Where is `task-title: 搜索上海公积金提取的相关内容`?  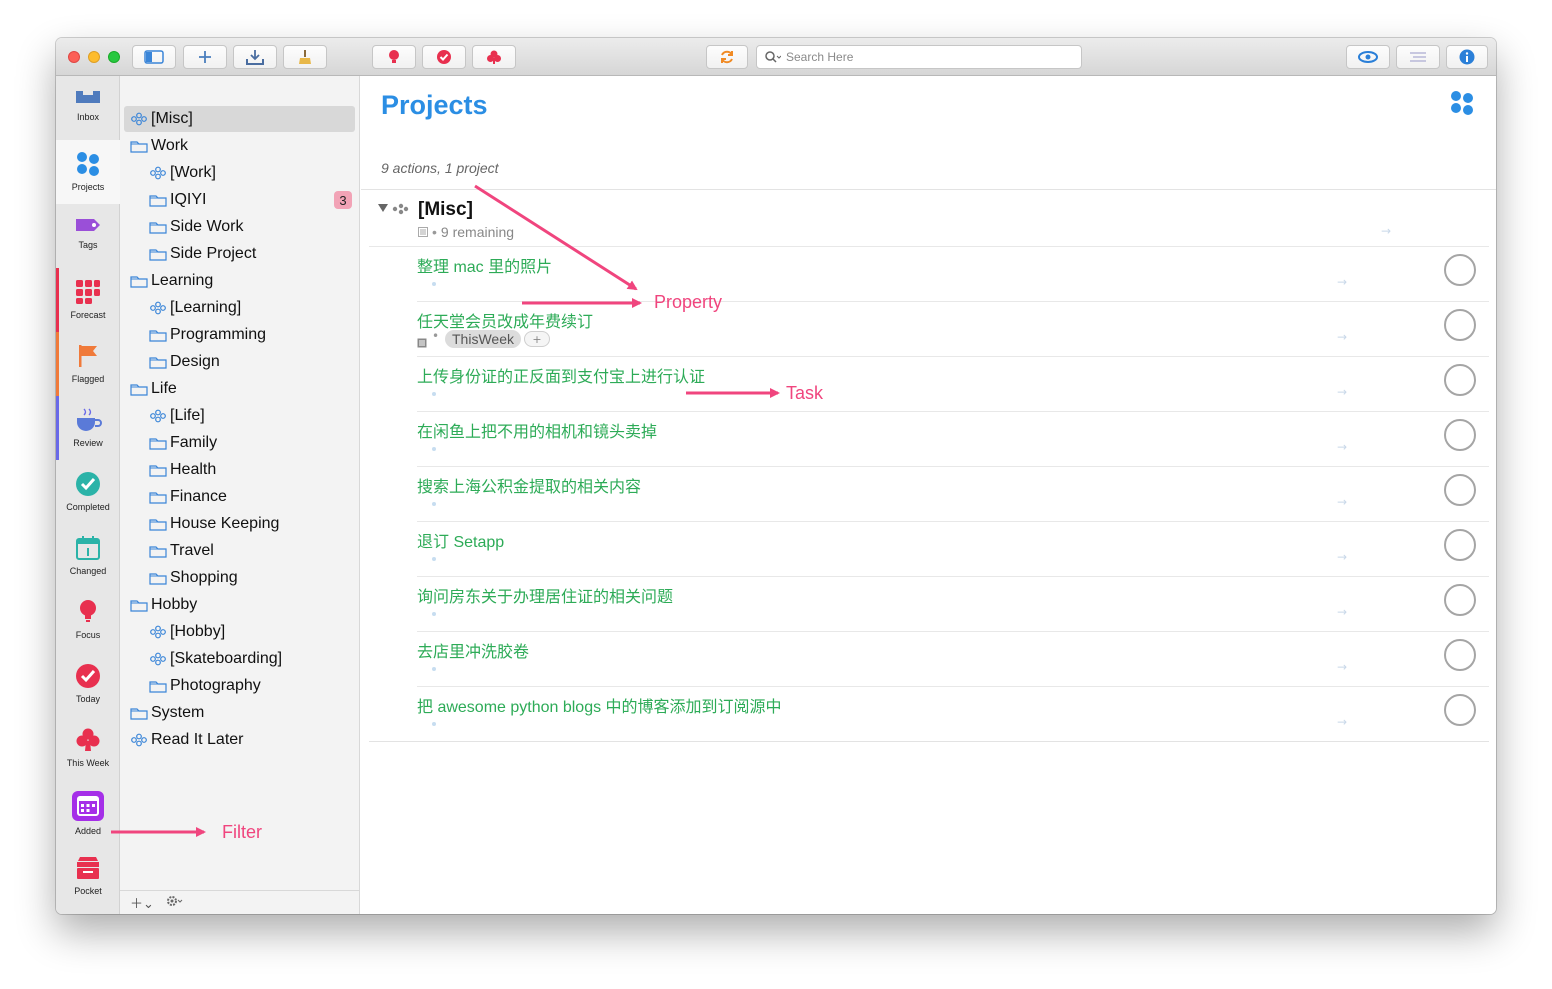 task-title: 搜索上海公积金提取的相关内容 is located at coordinates (529, 485).